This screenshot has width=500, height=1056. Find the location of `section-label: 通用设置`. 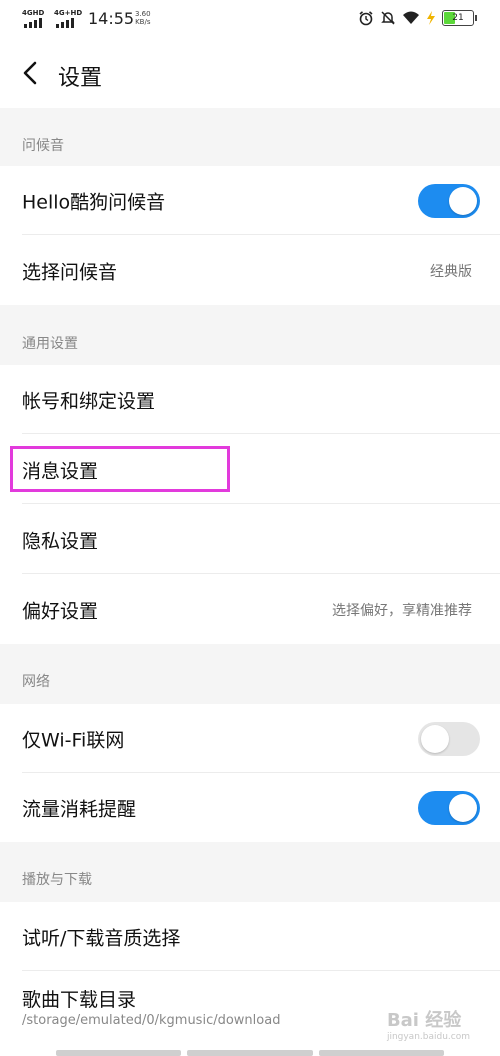

section-label: 通用设置 is located at coordinates (50, 344).